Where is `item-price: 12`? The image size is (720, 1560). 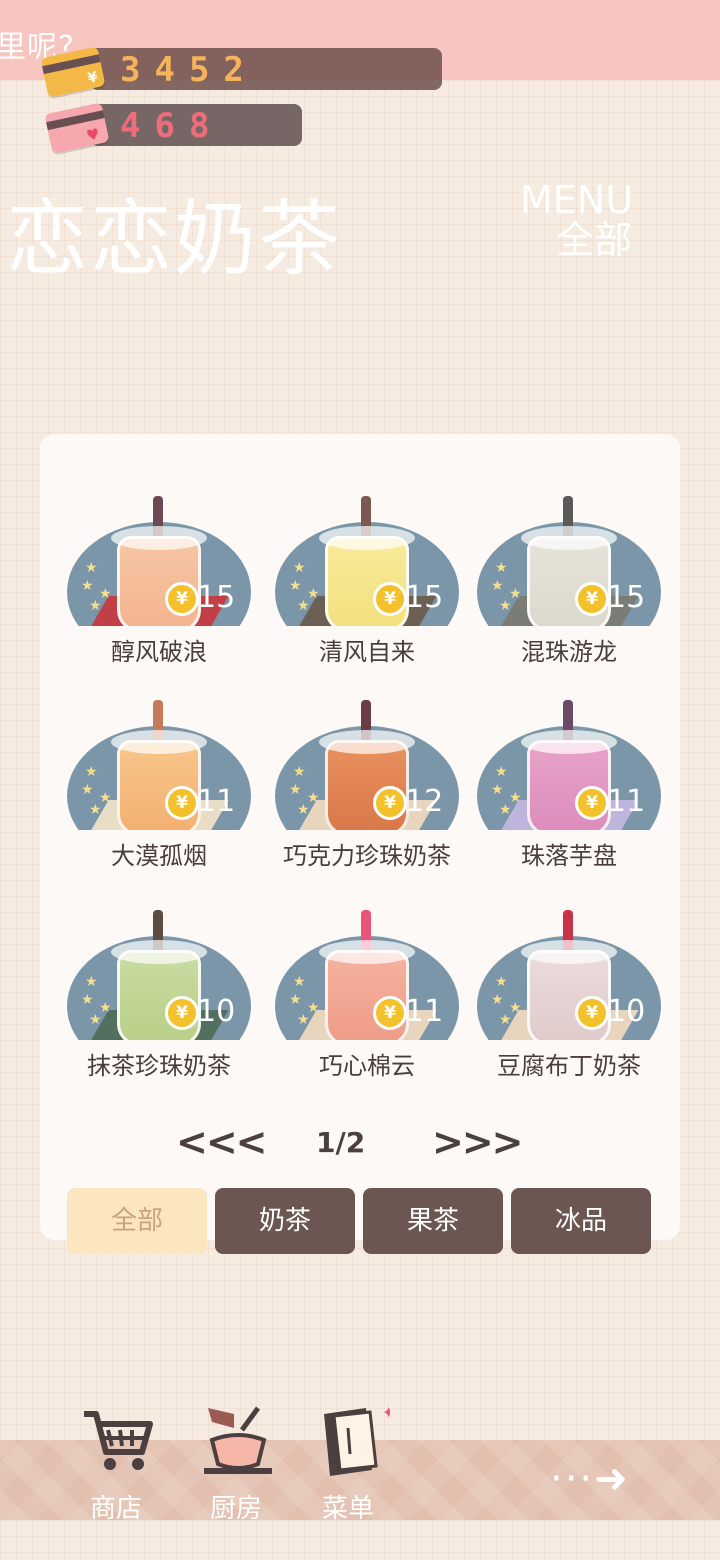
item-price: 12 is located at coordinates (424, 801).